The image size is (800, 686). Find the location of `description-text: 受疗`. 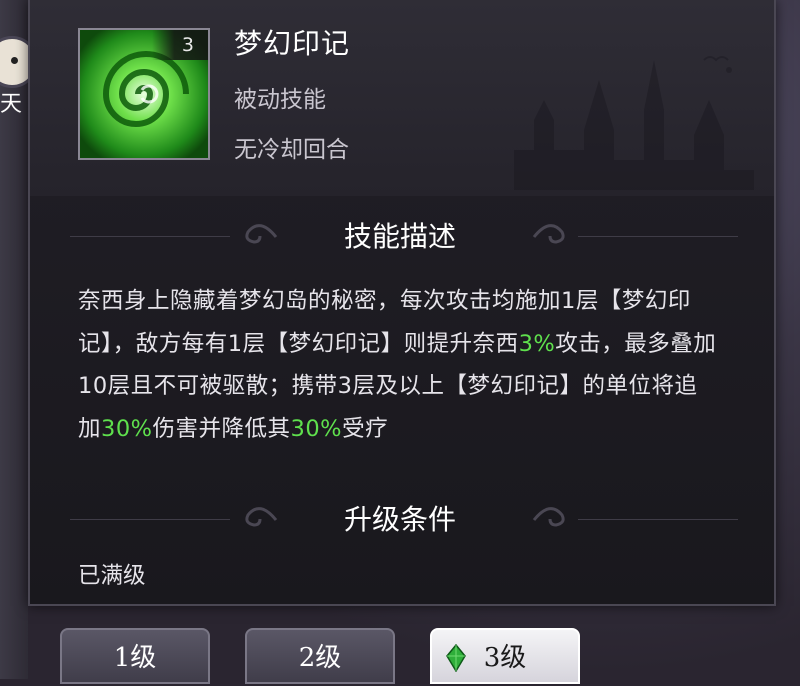

description-text: 受疗 is located at coordinates (365, 428).